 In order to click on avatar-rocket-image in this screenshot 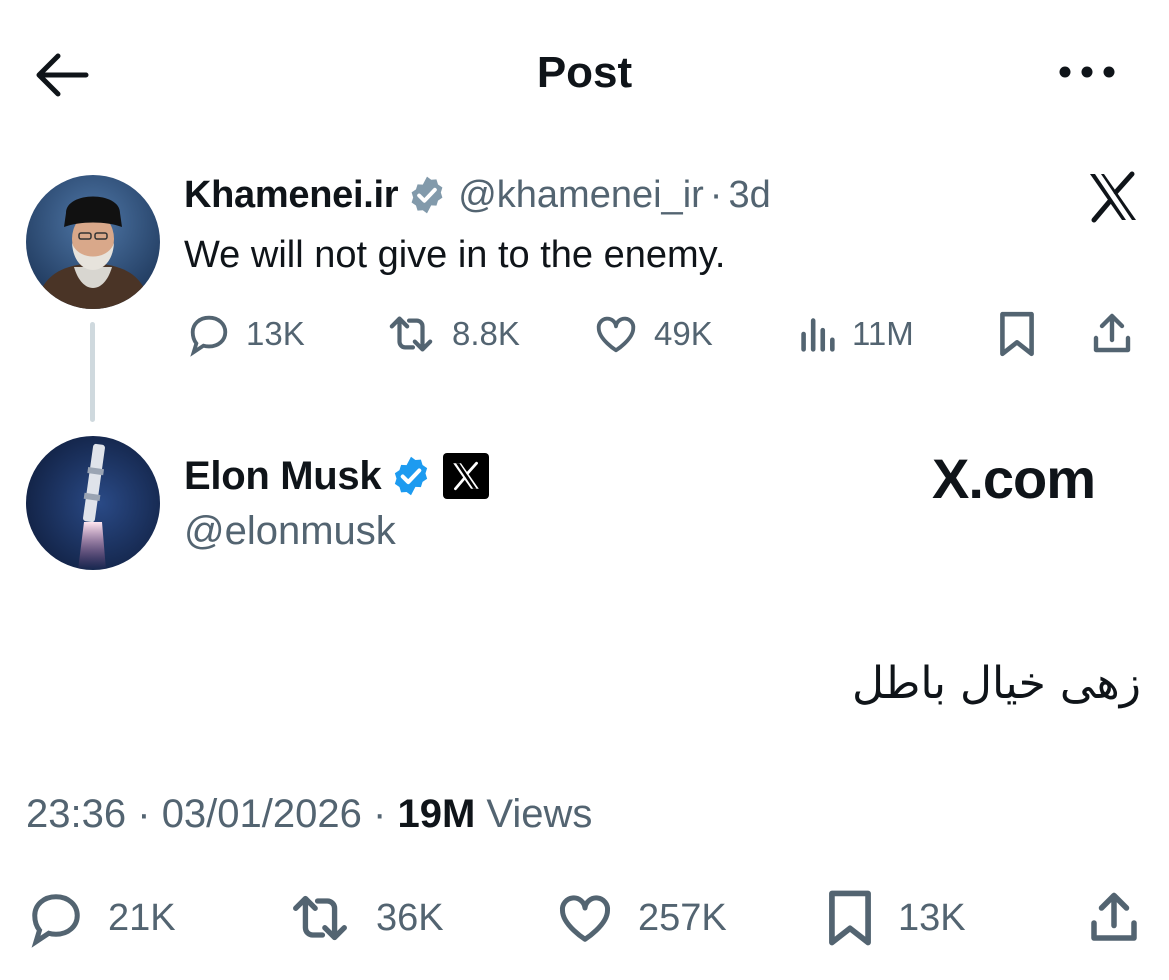, I will do `click(93, 503)`.